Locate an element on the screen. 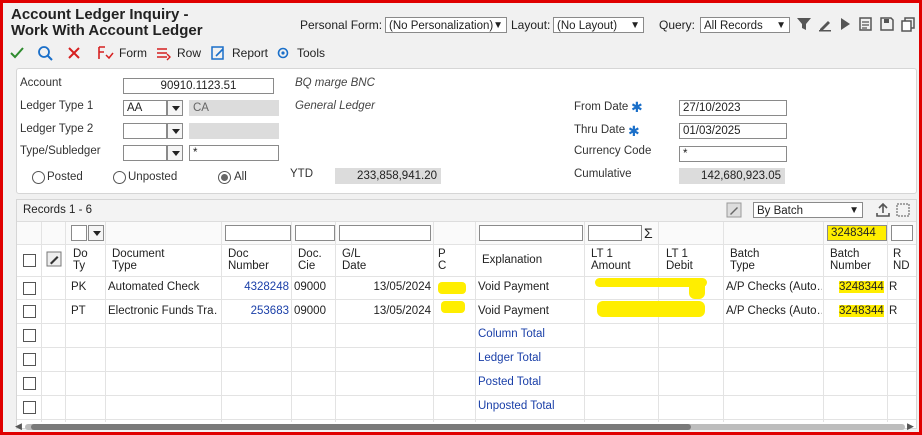  qbe-doc-cie is located at coordinates (315, 233).